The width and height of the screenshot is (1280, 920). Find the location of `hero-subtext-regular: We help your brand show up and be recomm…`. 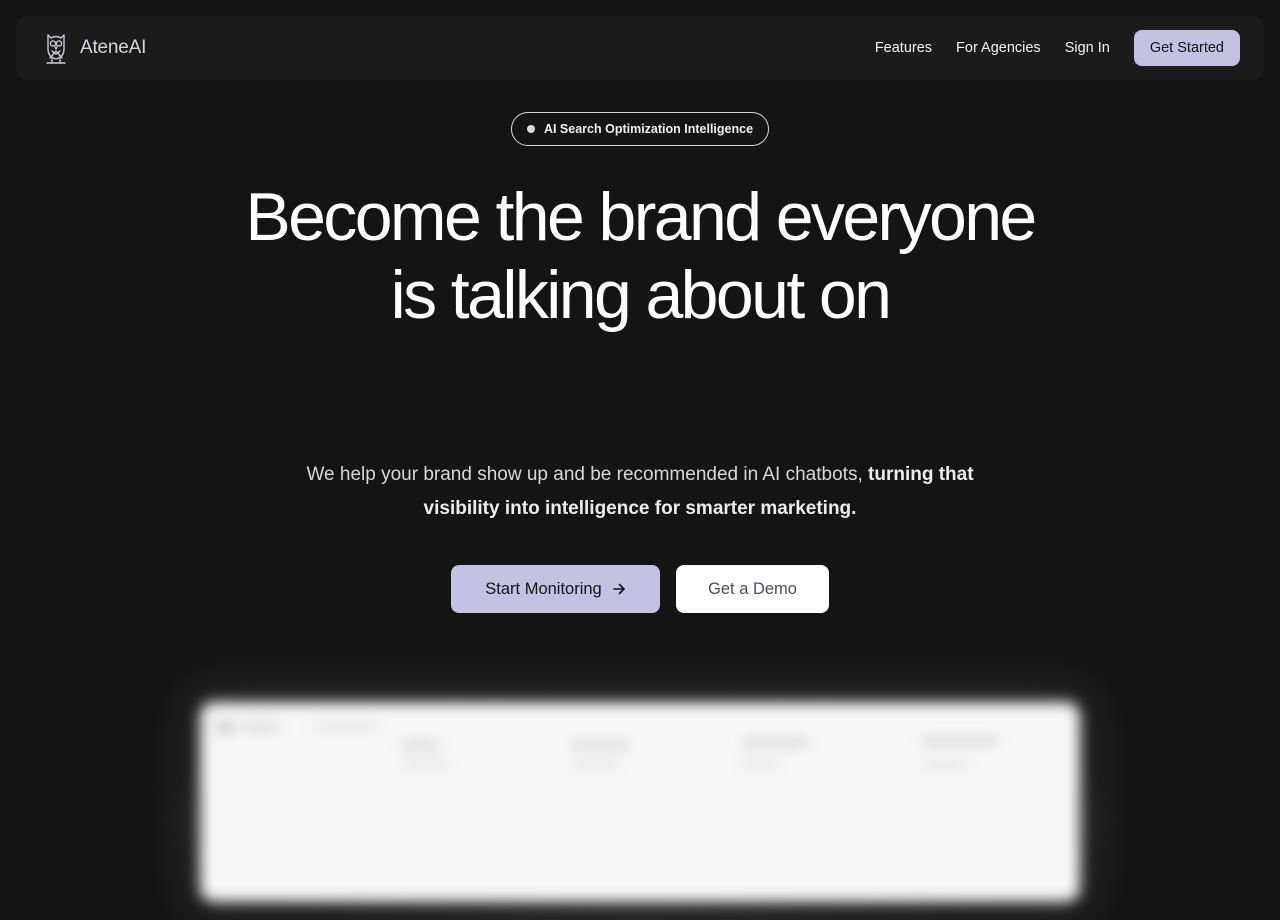

hero-subtext-regular: We help your brand show up and be recomm… is located at coordinates (587, 474).